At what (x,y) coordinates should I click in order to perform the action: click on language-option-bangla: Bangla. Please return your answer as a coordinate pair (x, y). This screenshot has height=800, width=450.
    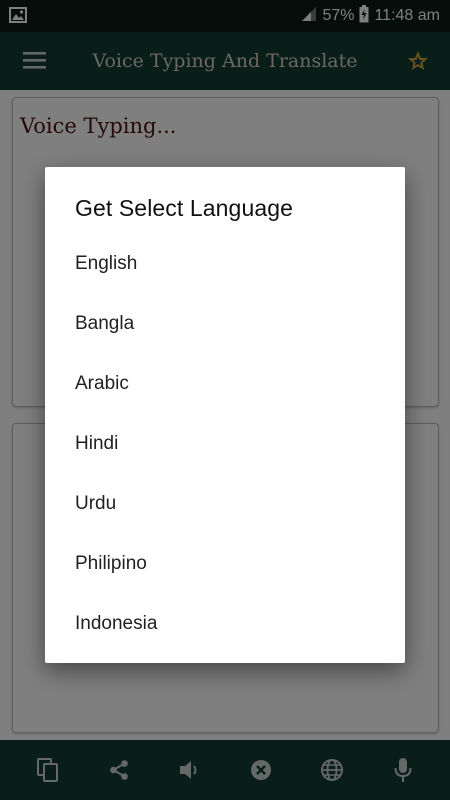
    Looking at the image, I should click on (225, 324).